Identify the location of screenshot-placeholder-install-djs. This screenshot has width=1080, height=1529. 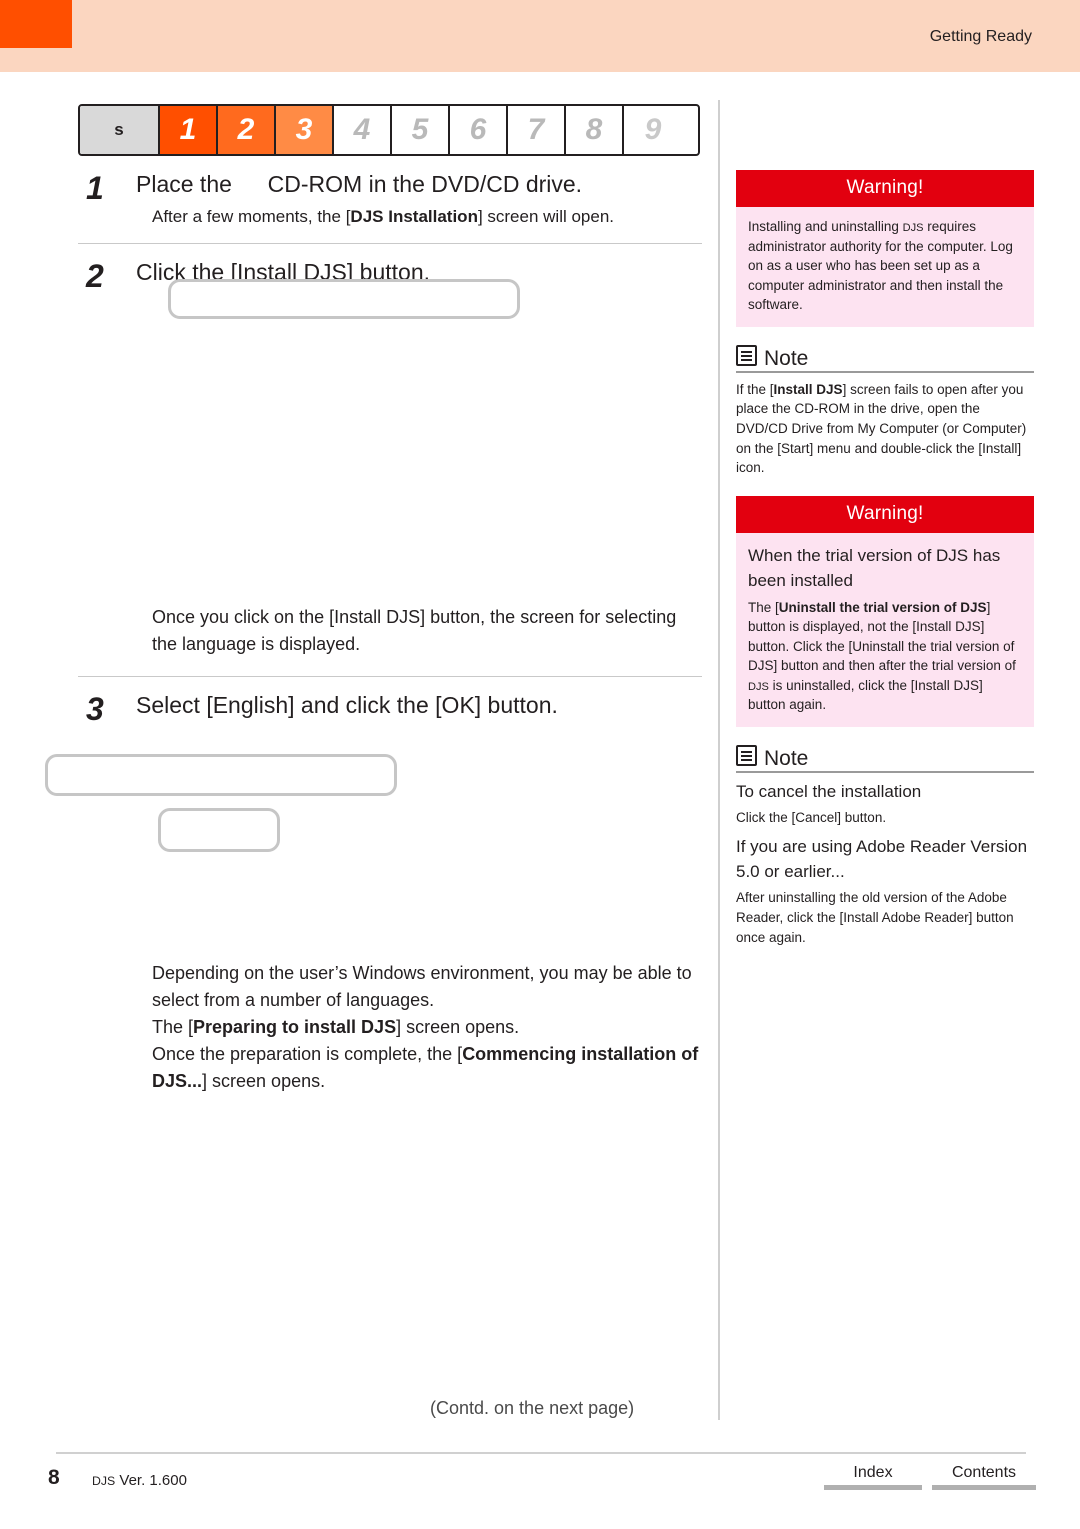
(344, 299).